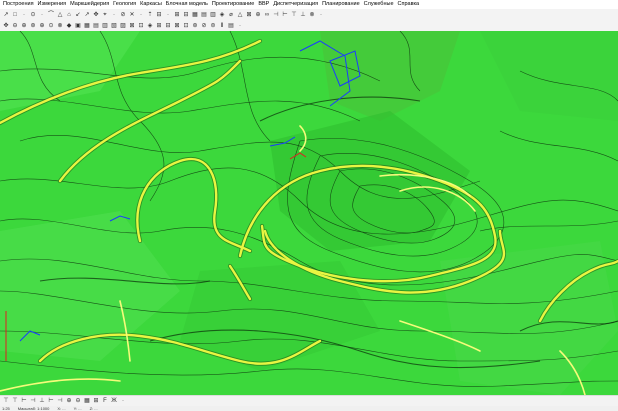  What do you see at coordinates (18, 4) in the screenshot?
I see `menu-item-postroeniya: Построения` at bounding box center [18, 4].